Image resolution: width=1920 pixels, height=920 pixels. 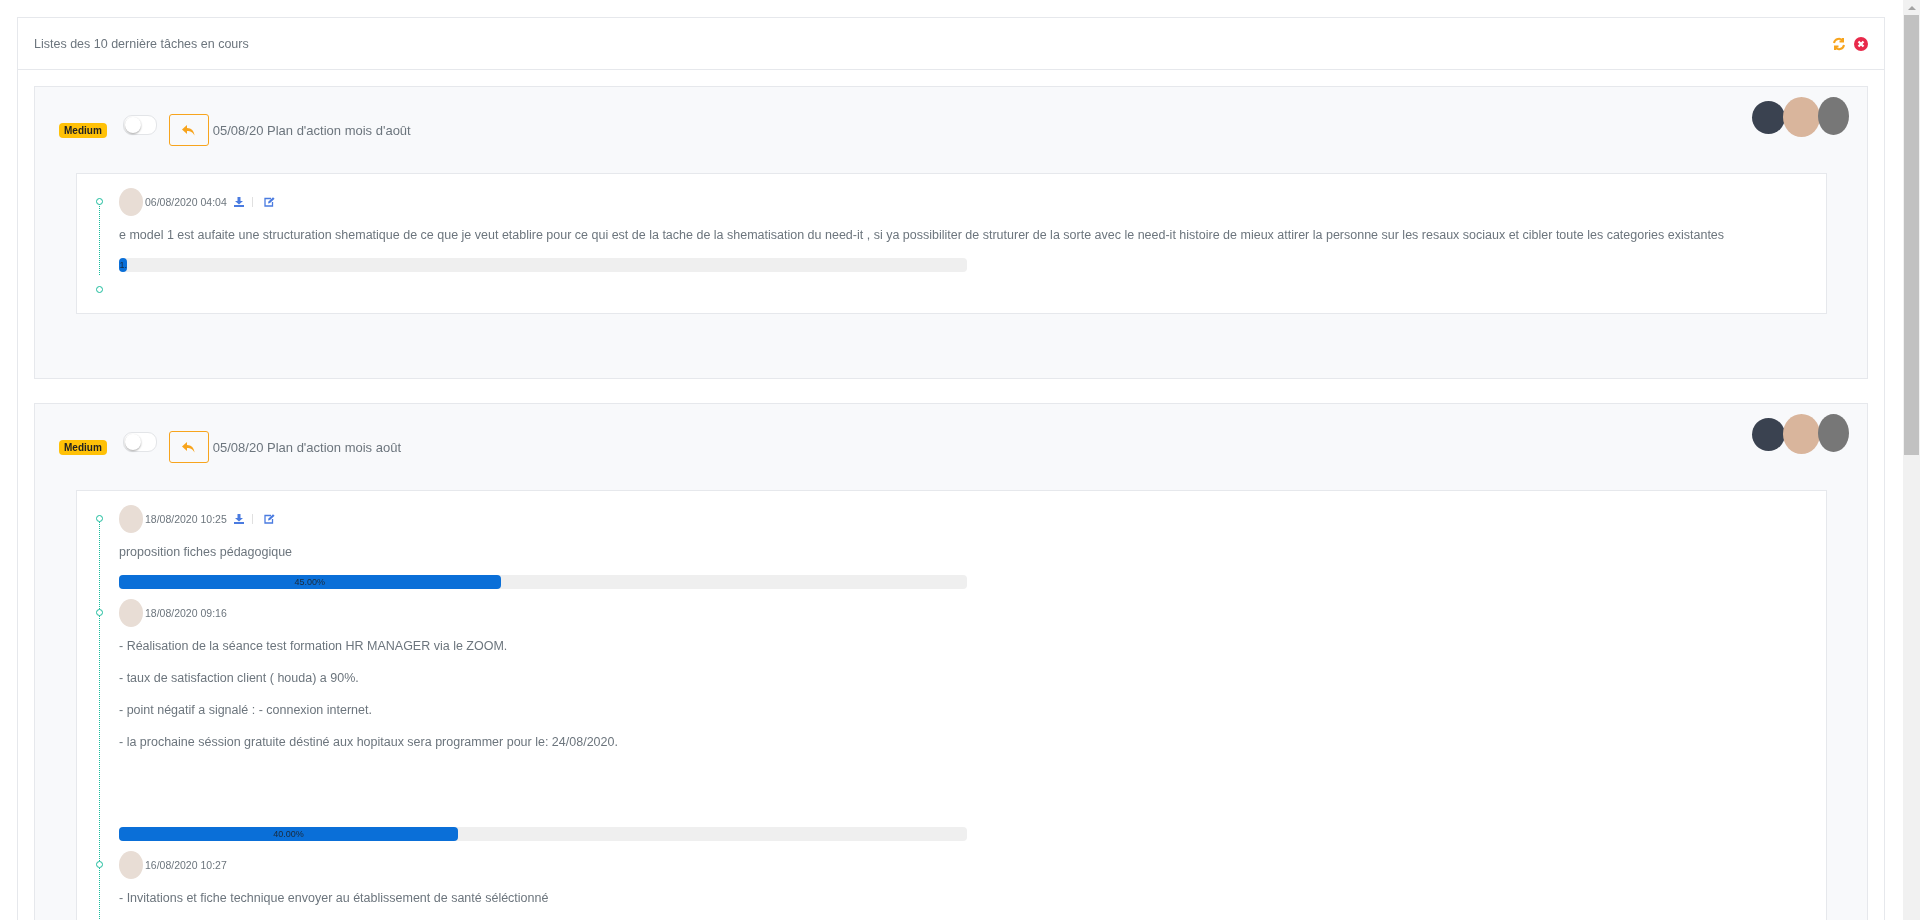 I want to click on progress-label: 40.00%, so click(x=288, y=834).